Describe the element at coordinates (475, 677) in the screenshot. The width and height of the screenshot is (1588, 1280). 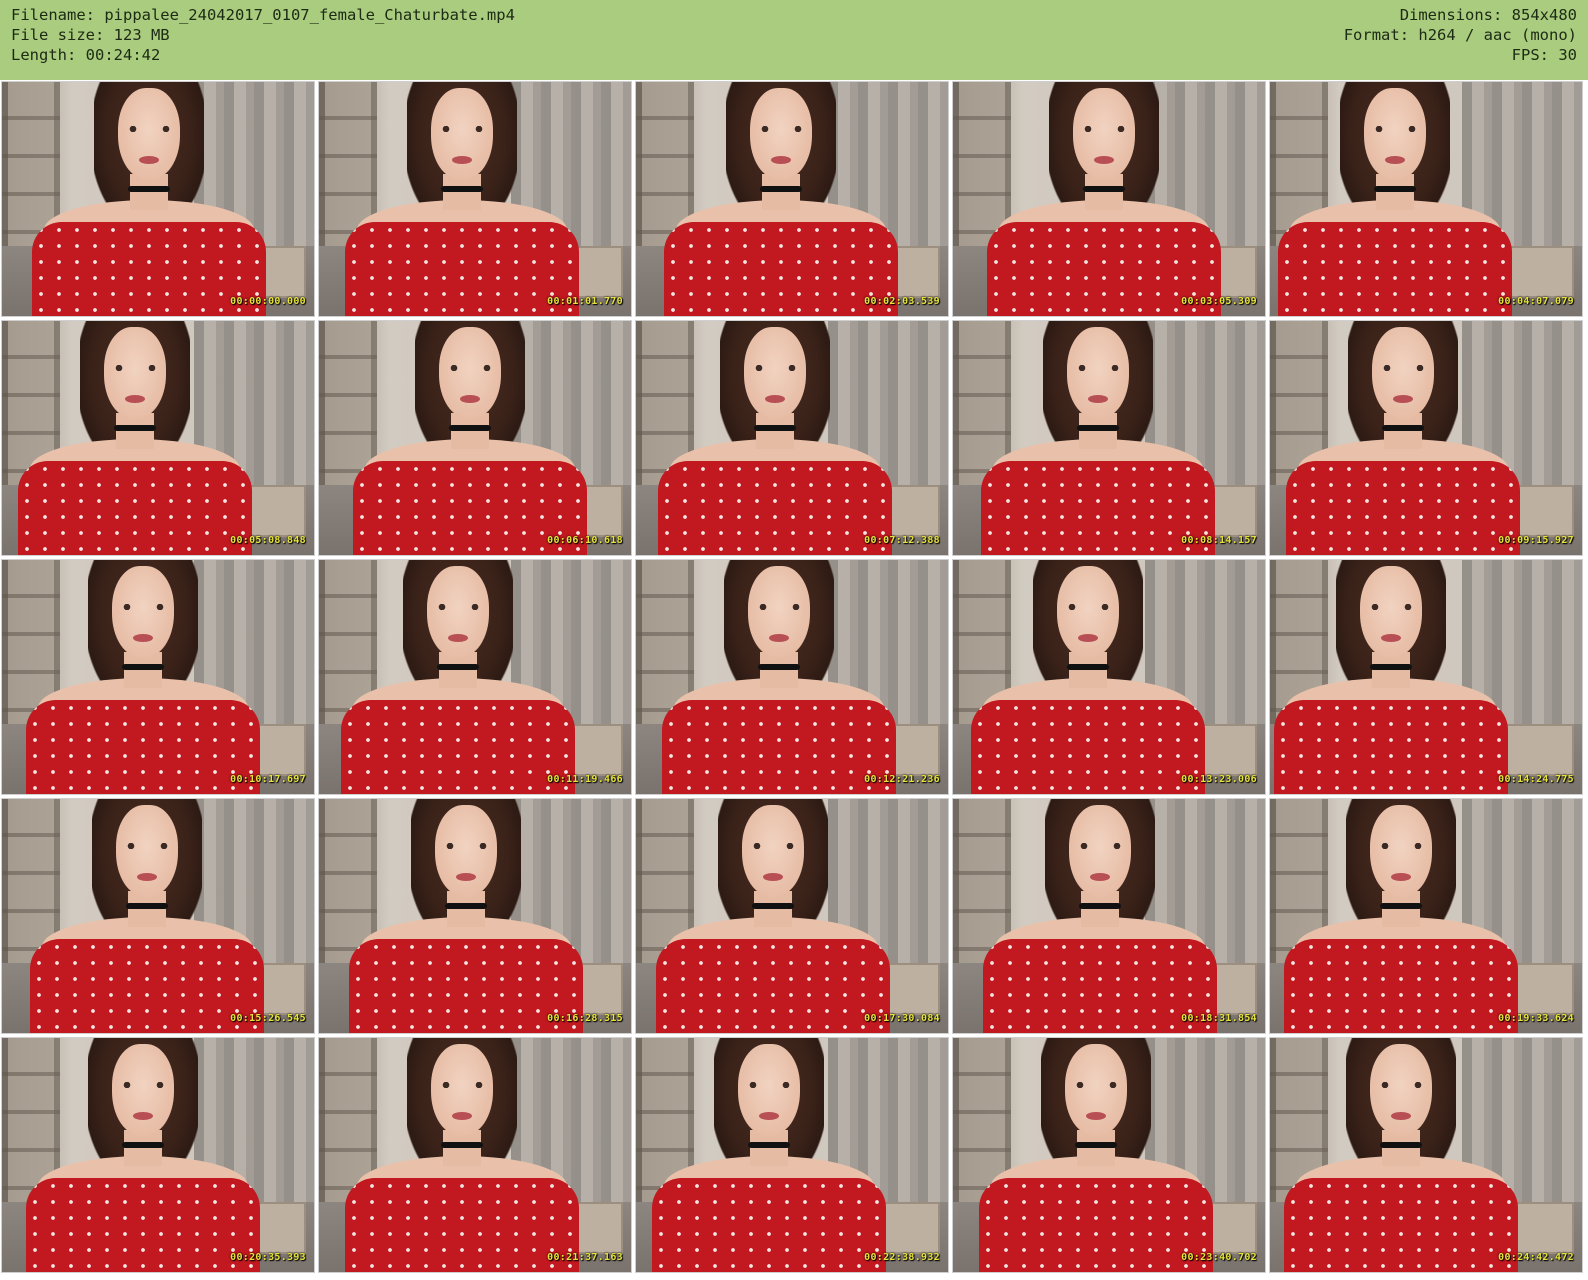
I see `video-thumbnail: 00:11:19.466` at that location.